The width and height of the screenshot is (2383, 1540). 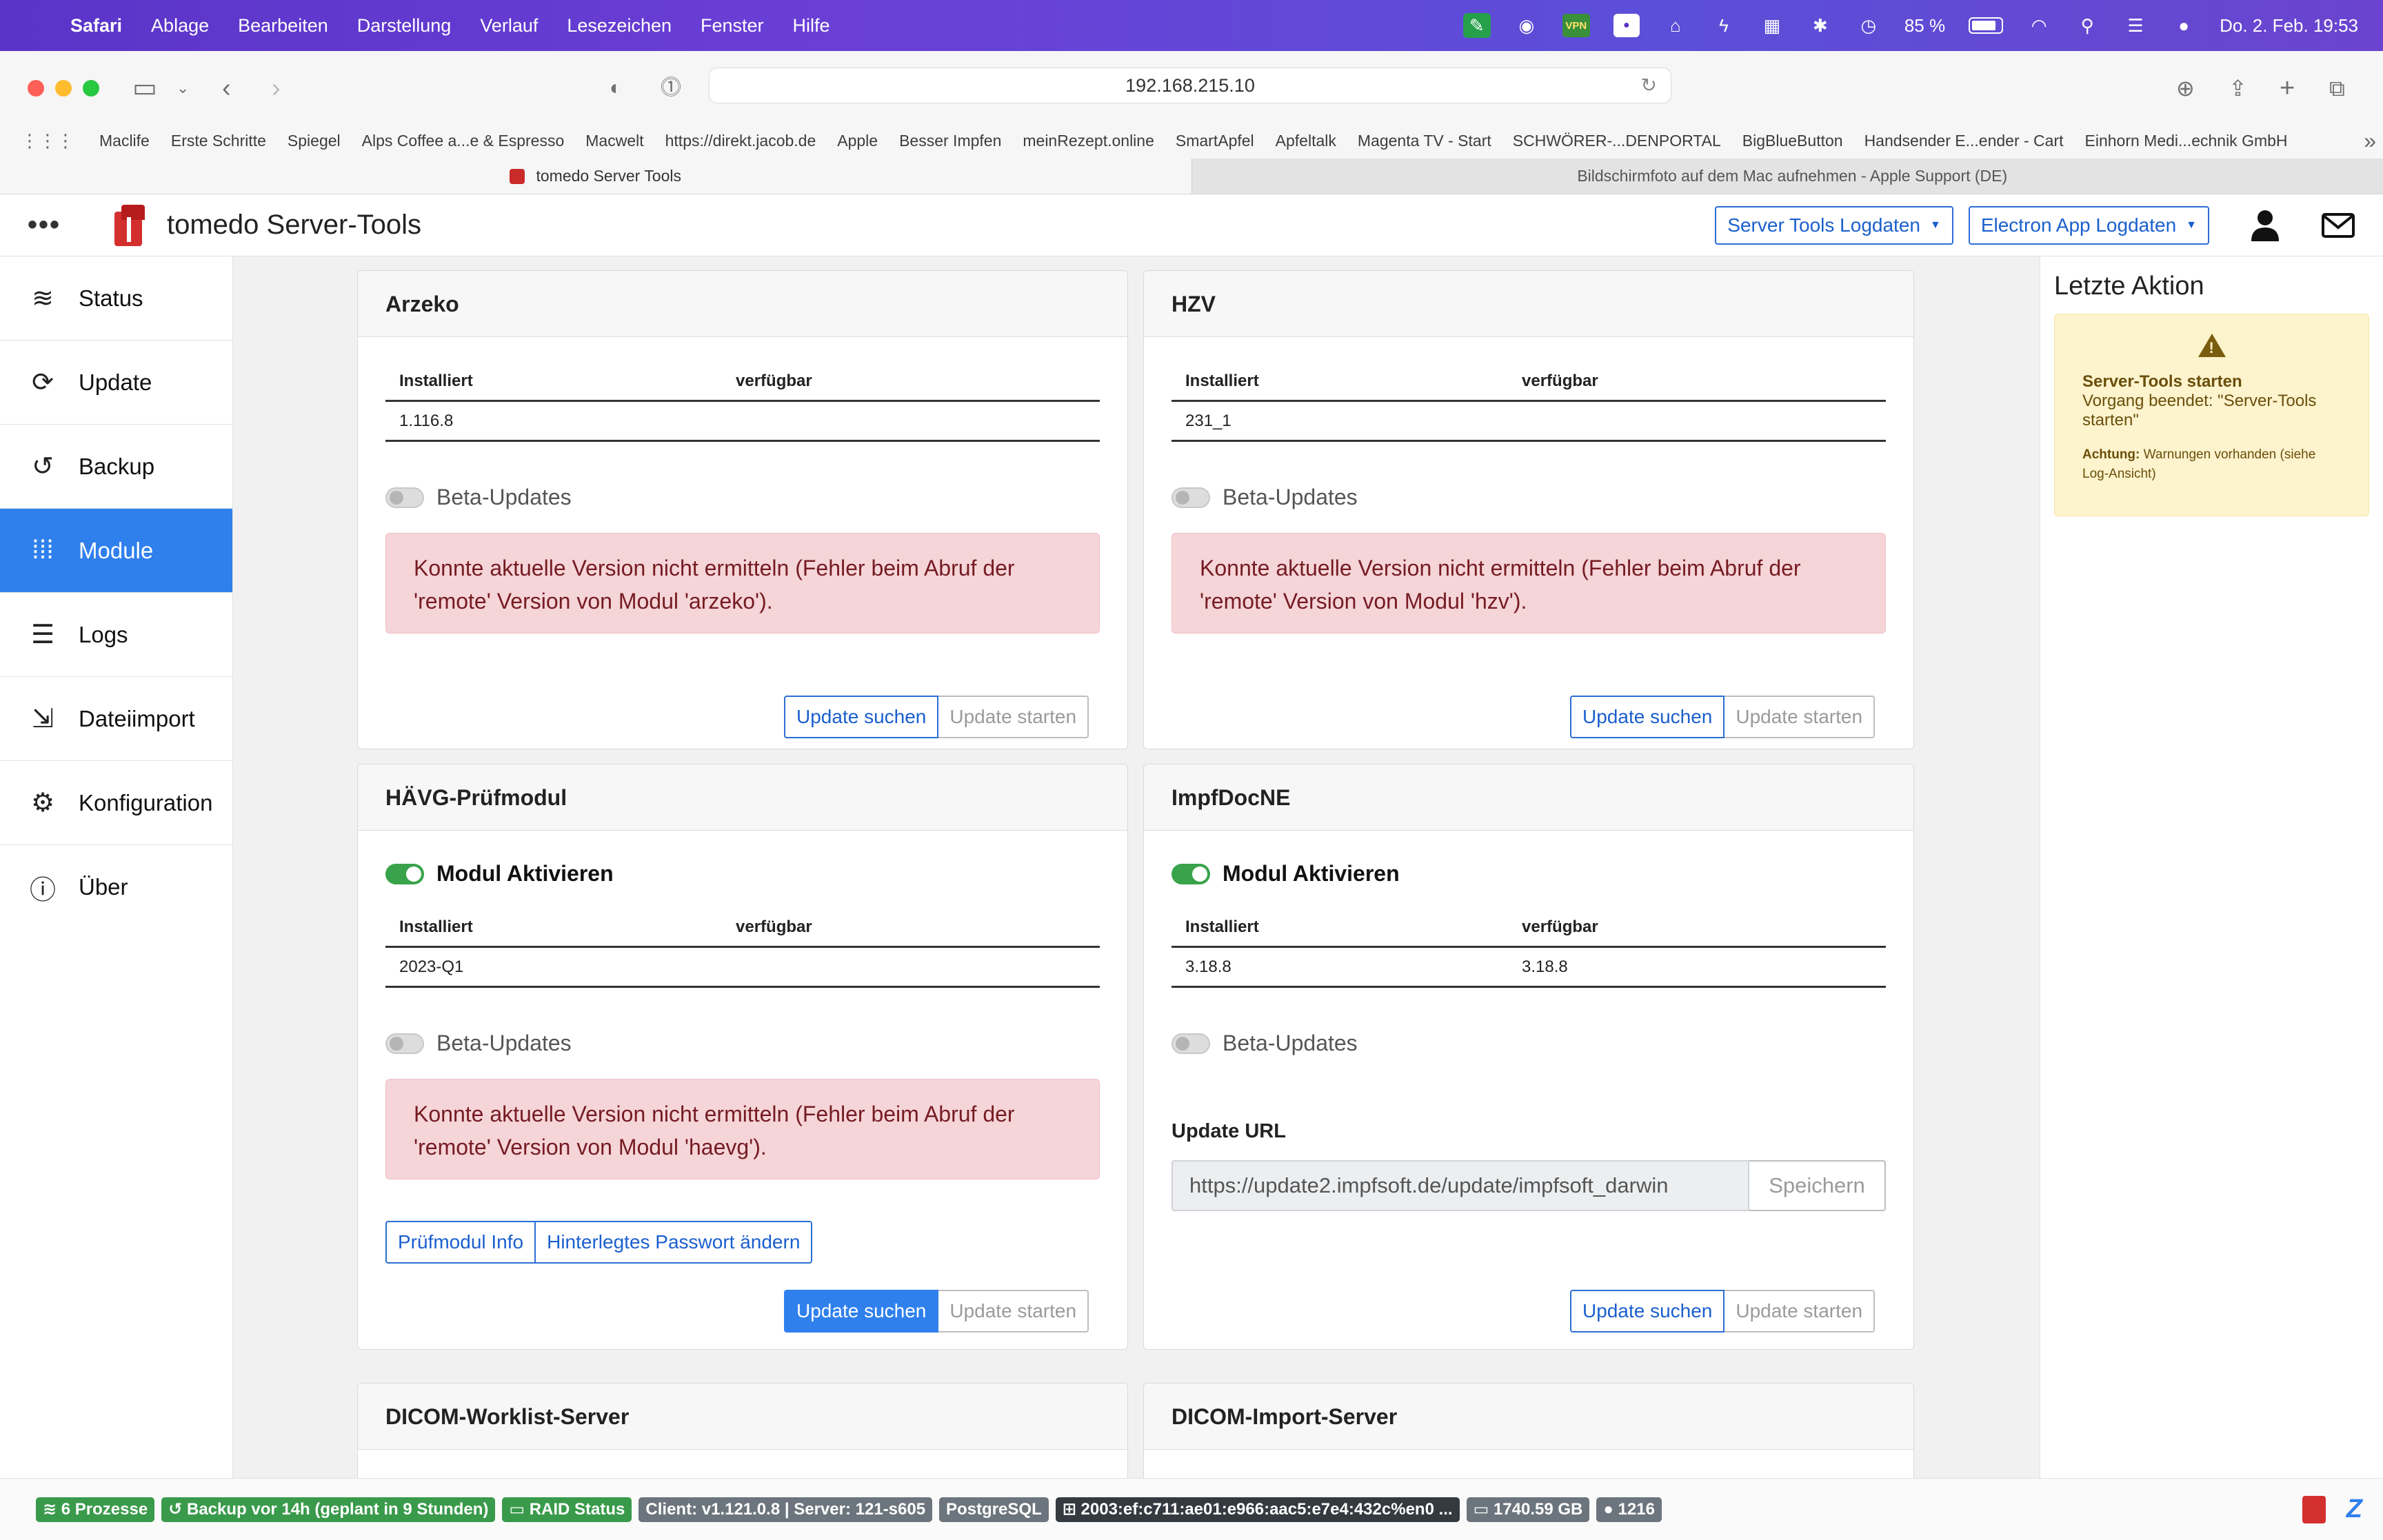 What do you see at coordinates (96, 26) in the screenshot?
I see `menu-app-safari: Safari` at bounding box center [96, 26].